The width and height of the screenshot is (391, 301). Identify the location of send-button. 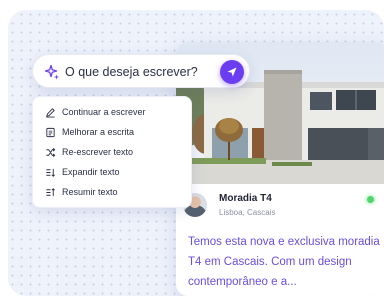
(232, 72).